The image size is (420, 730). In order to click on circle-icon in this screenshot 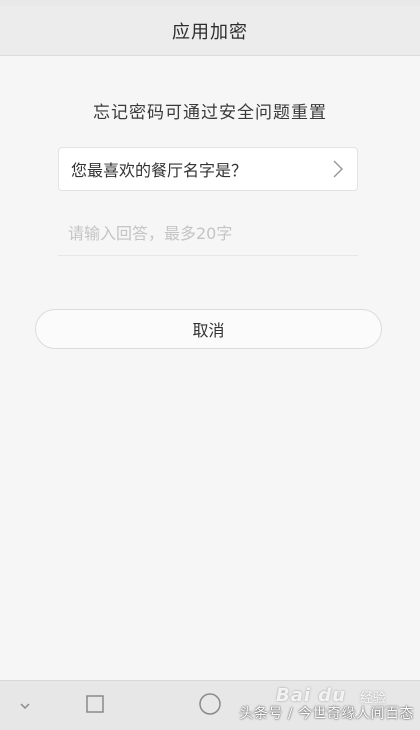, I will do `click(210, 704)`.